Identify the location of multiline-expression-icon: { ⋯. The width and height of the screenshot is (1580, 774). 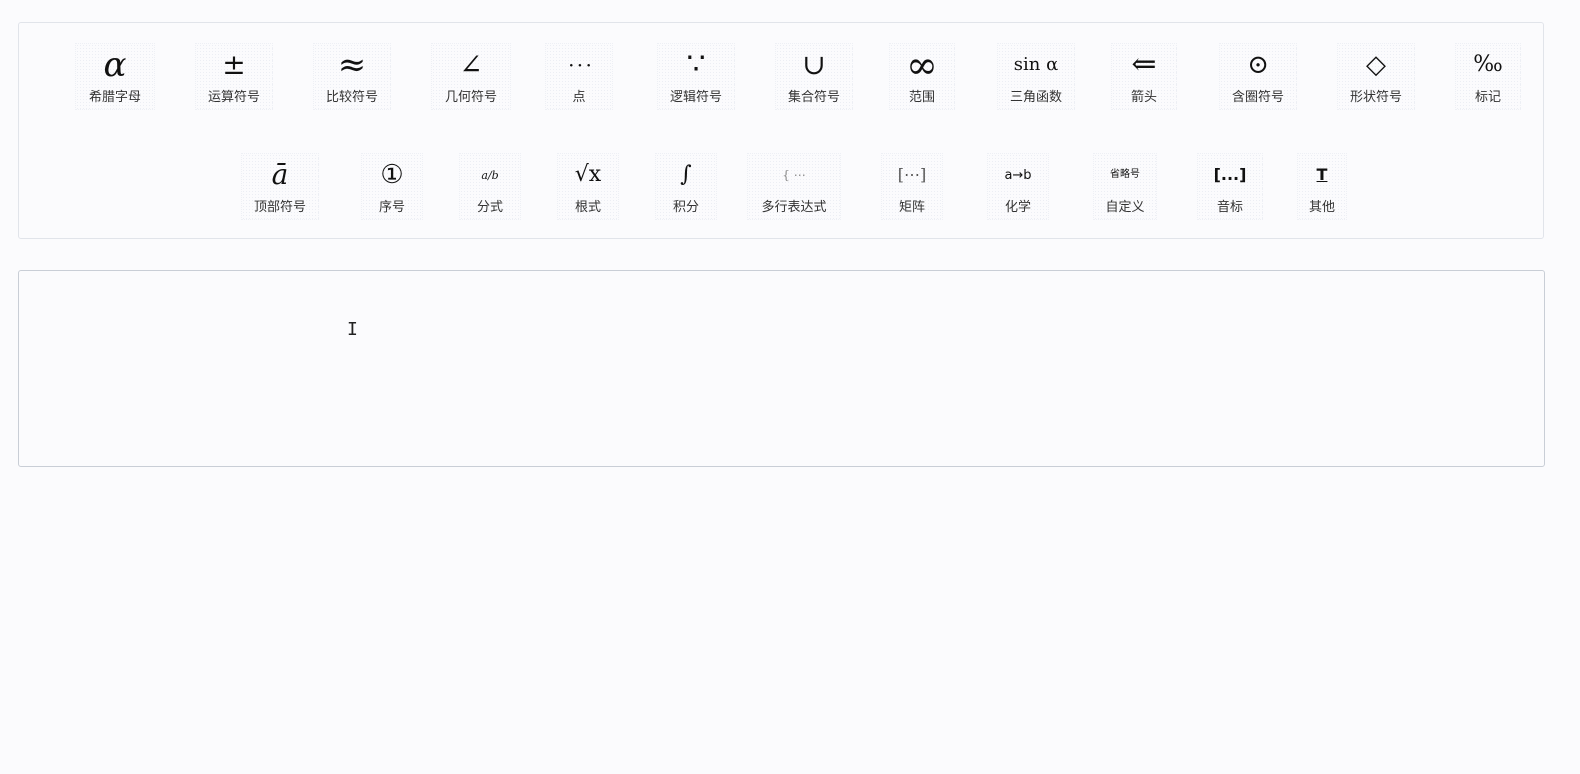
(794, 175).